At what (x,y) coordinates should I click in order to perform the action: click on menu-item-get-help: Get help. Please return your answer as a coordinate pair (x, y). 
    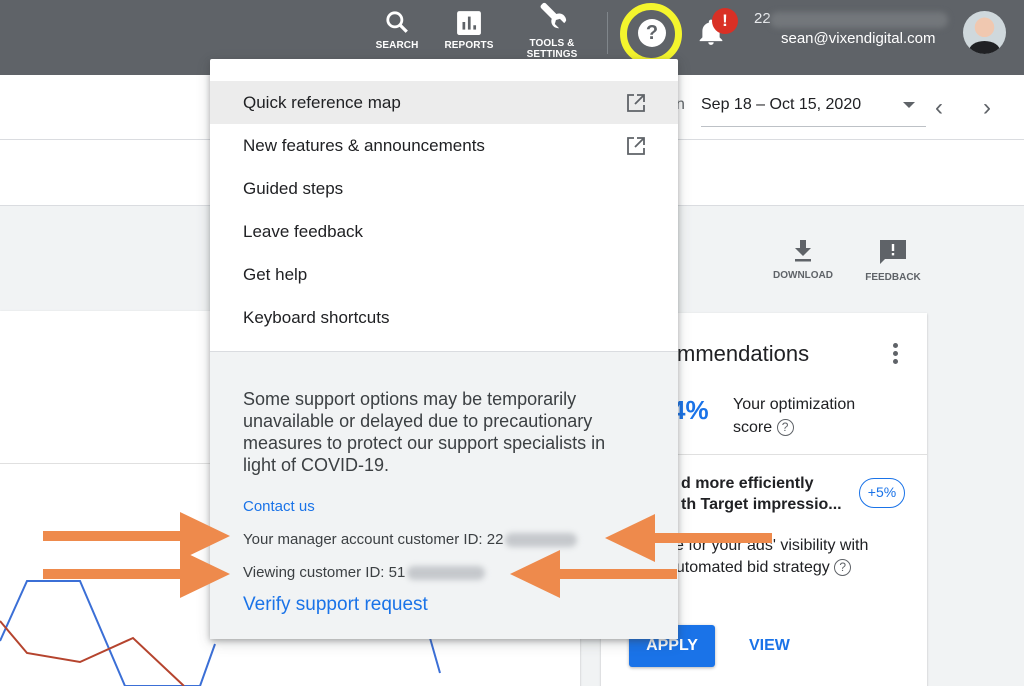
    Looking at the image, I should click on (444, 274).